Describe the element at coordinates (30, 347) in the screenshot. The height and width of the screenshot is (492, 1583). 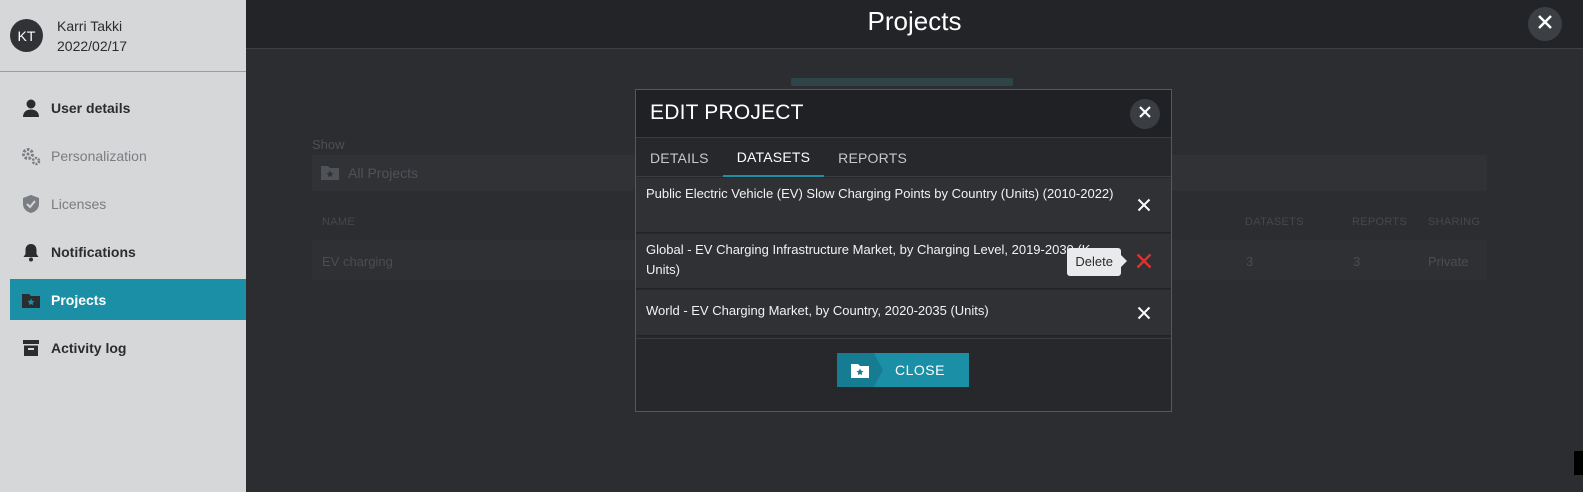
I see `archive-icon` at that location.